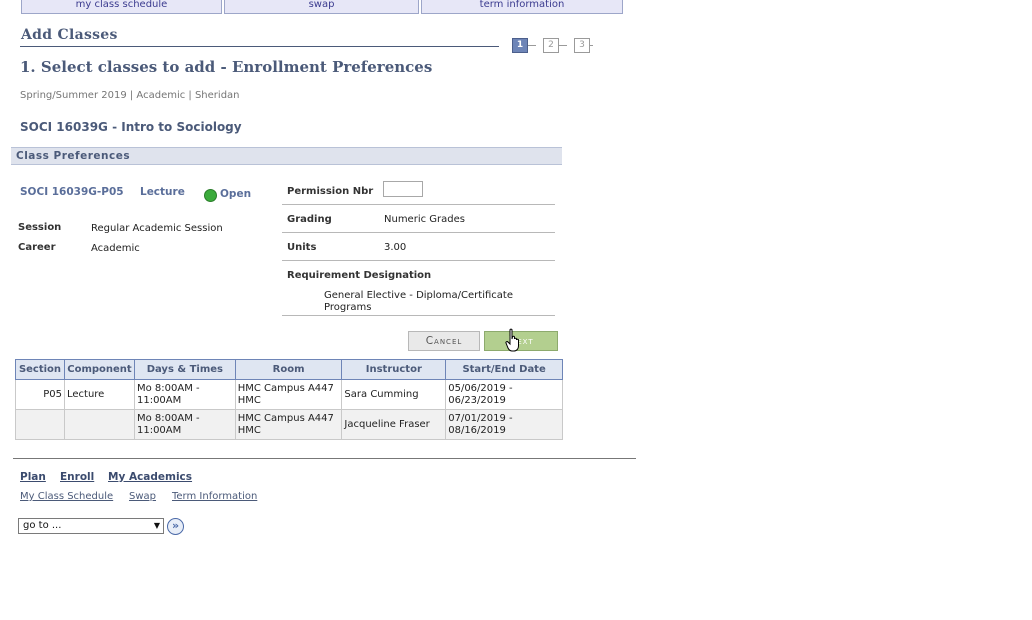 The height and width of the screenshot is (620, 1032). Describe the element at coordinates (33, 477) in the screenshot. I see `nav-link-plan: Plan` at that location.